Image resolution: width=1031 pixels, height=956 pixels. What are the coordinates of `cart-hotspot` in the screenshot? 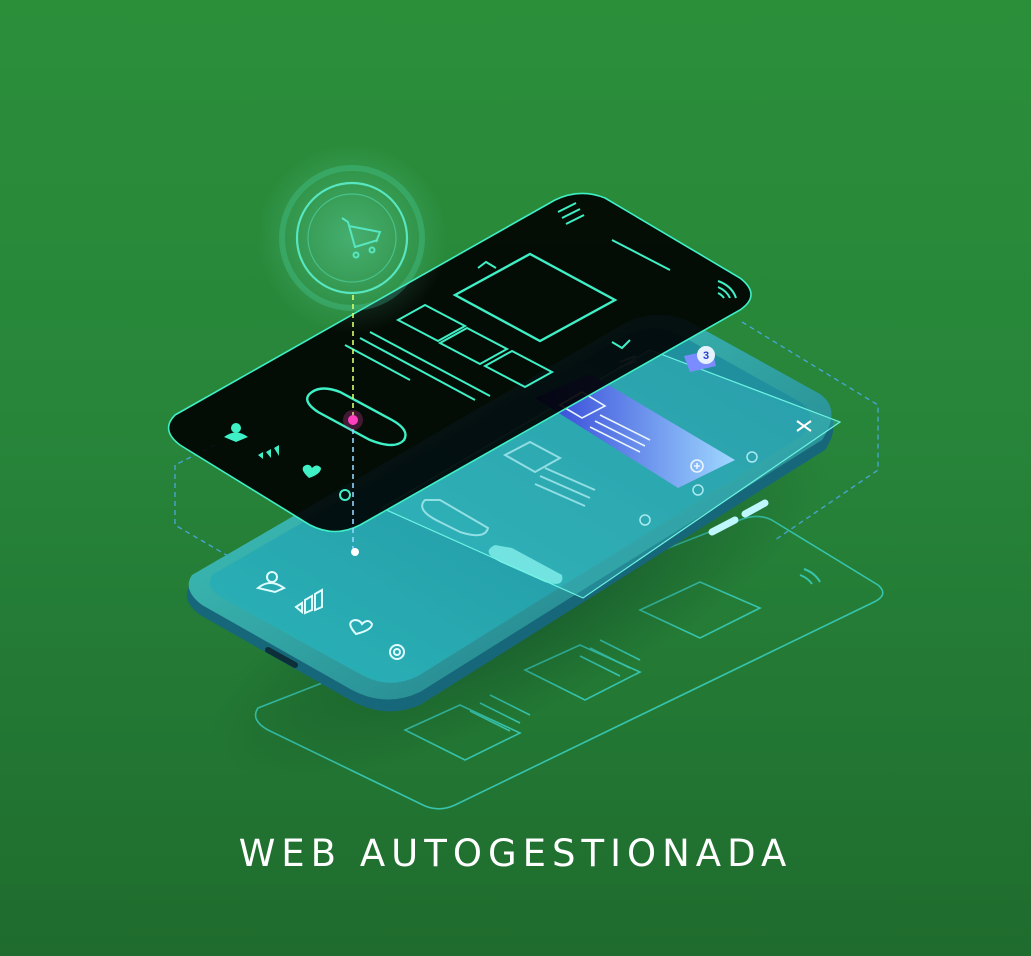 It's located at (352, 238).